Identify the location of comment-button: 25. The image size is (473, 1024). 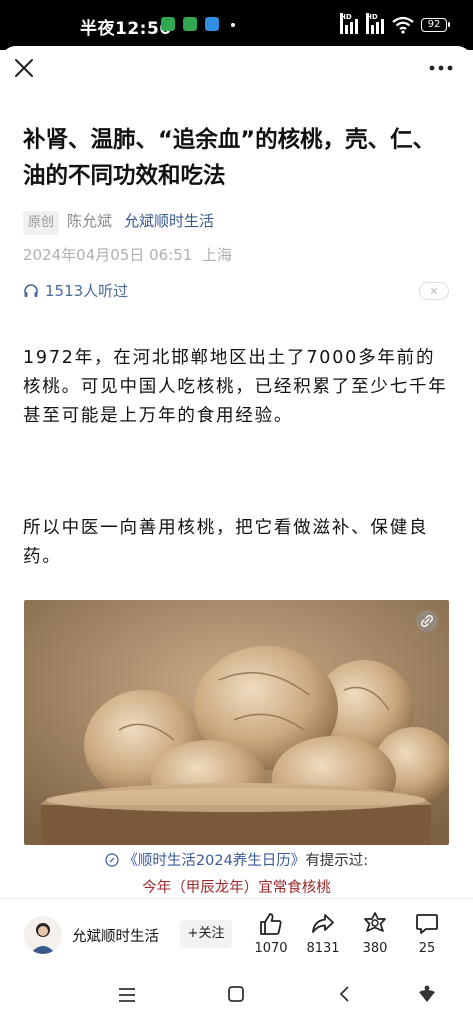
(427, 933).